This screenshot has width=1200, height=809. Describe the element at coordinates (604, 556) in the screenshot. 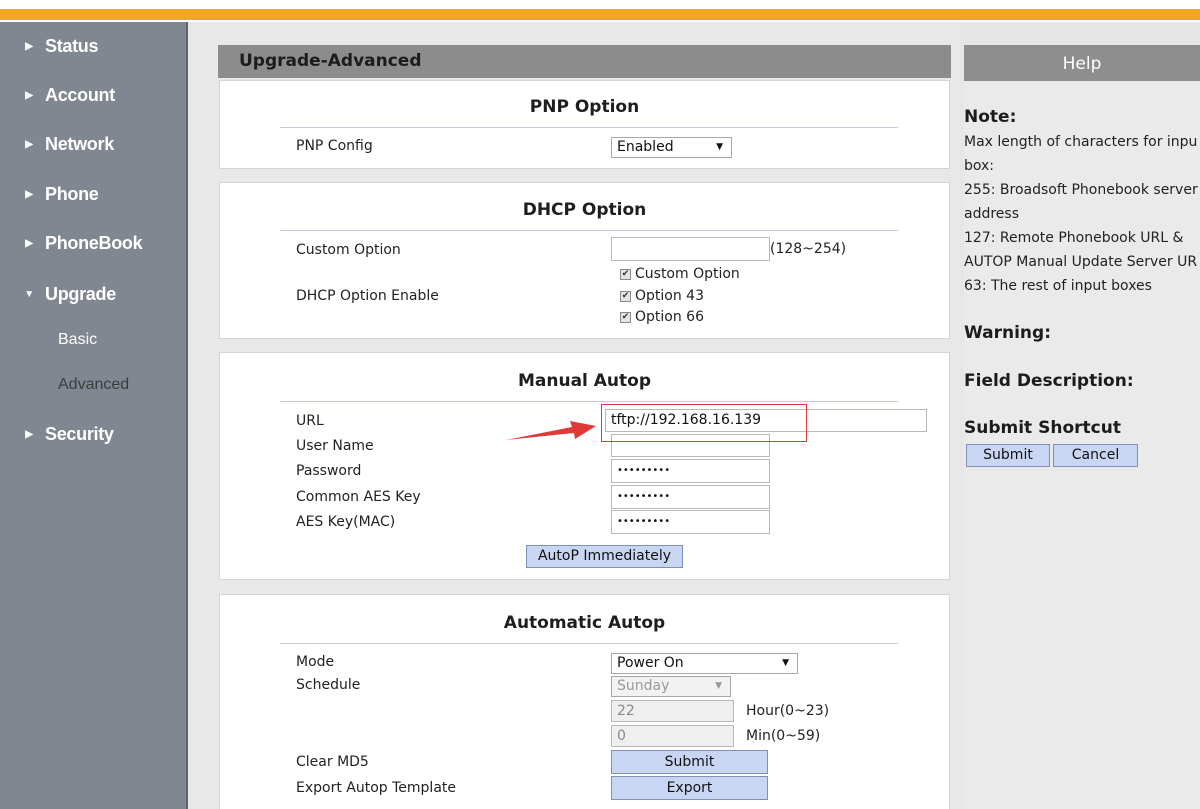

I see `autop-immediately-button: AutoP Immediately` at that location.